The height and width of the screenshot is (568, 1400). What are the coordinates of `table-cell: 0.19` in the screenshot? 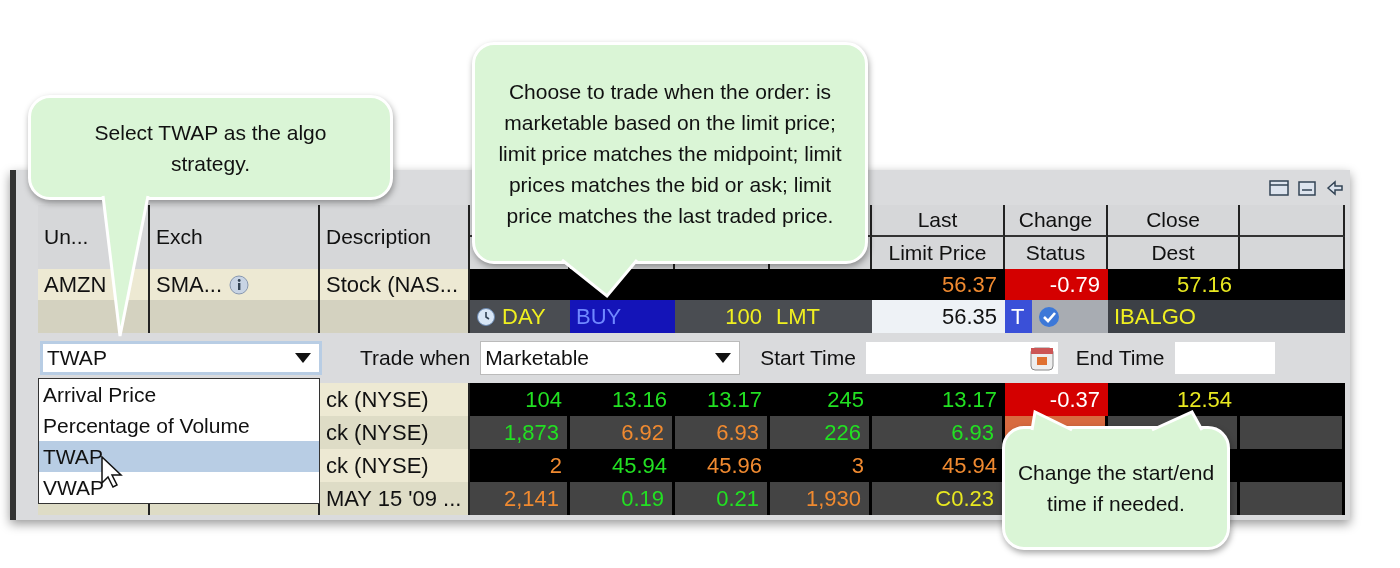 It's located at (622, 498).